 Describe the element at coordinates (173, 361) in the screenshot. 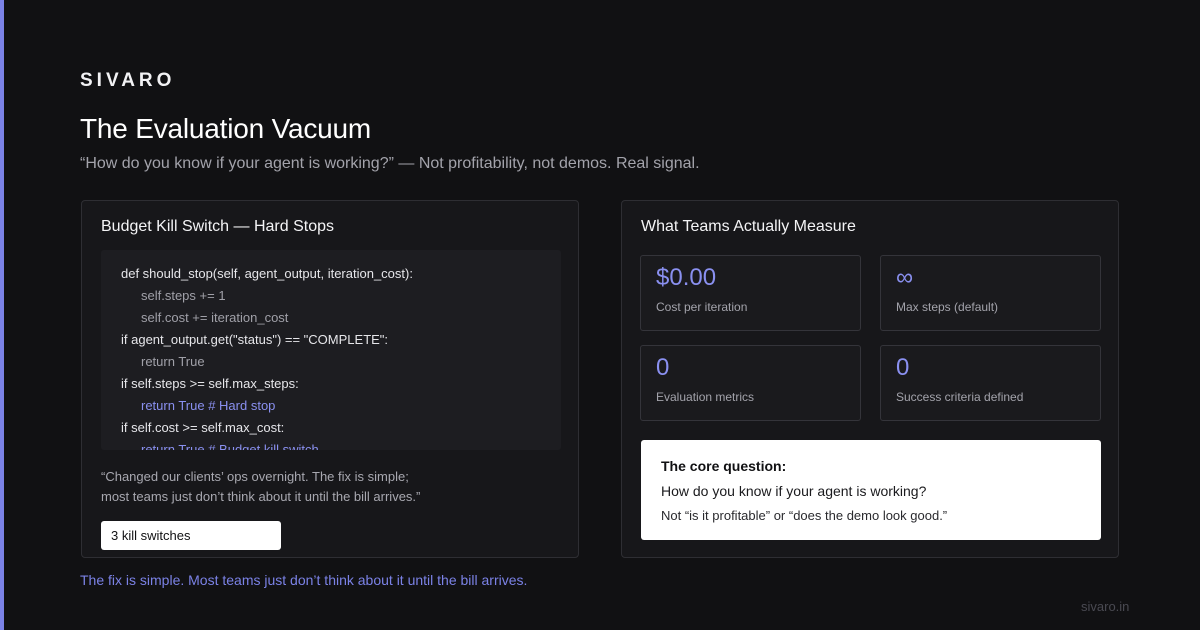

I see `code-line: return True` at that location.